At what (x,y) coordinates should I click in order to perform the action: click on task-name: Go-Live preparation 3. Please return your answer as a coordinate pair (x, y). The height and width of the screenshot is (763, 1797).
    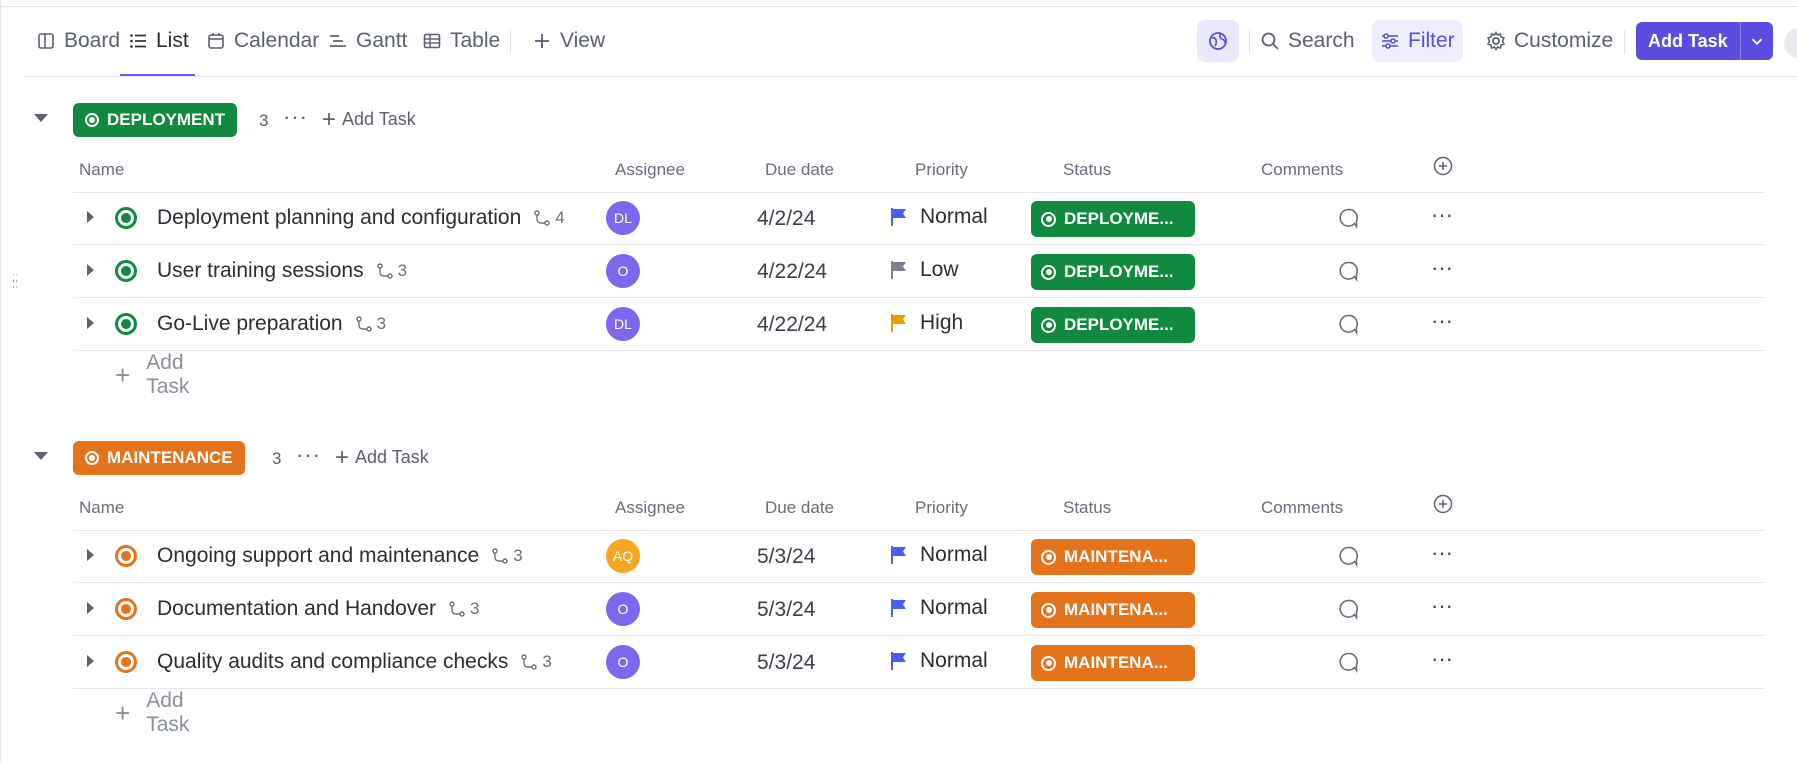
    Looking at the image, I should click on (271, 324).